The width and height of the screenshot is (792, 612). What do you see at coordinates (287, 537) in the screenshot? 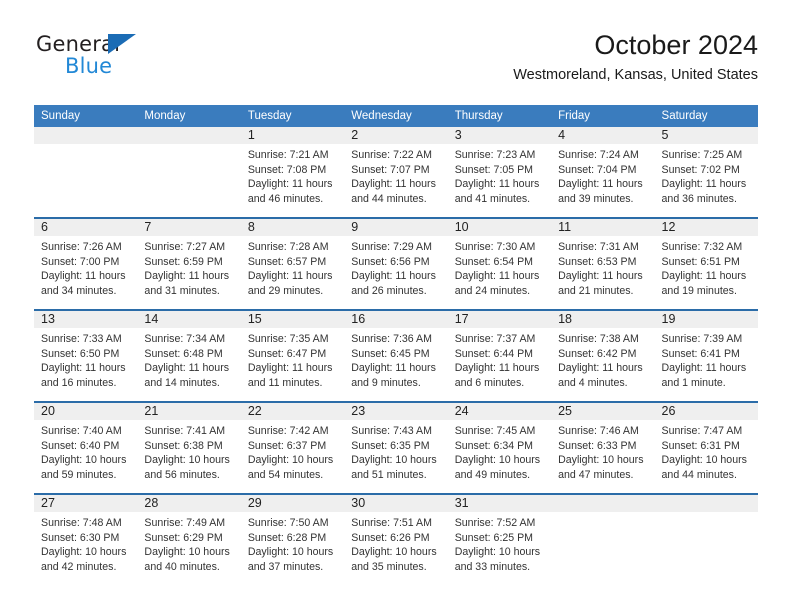
I see `sunset-text: Sunset: 6:28 PM` at bounding box center [287, 537].